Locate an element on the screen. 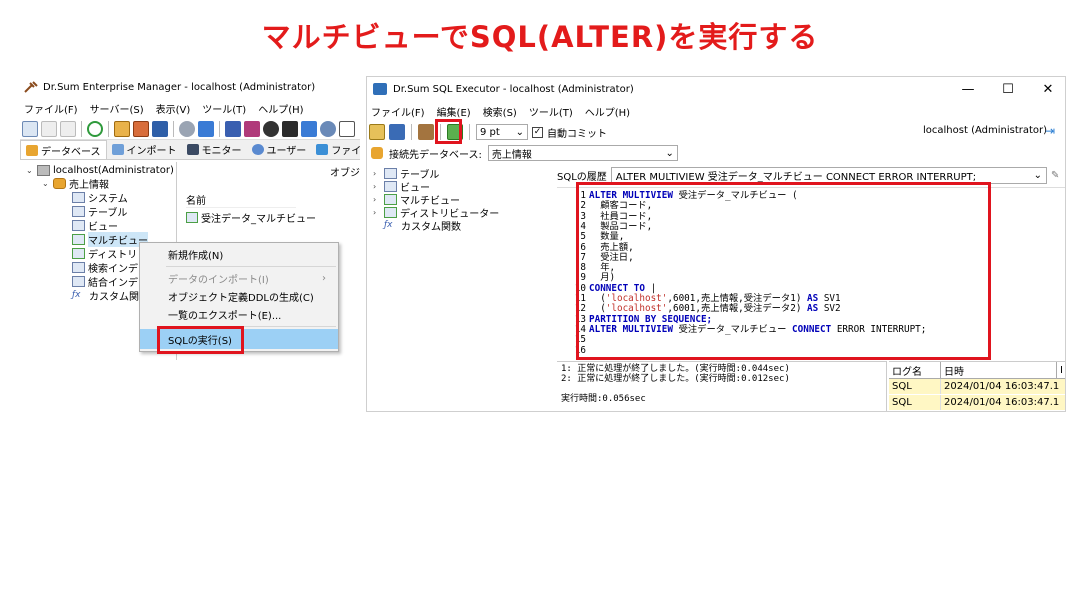 The height and width of the screenshot is (608, 1080). tree-node-join-index: 結合インデッ is located at coordinates (110, 282).